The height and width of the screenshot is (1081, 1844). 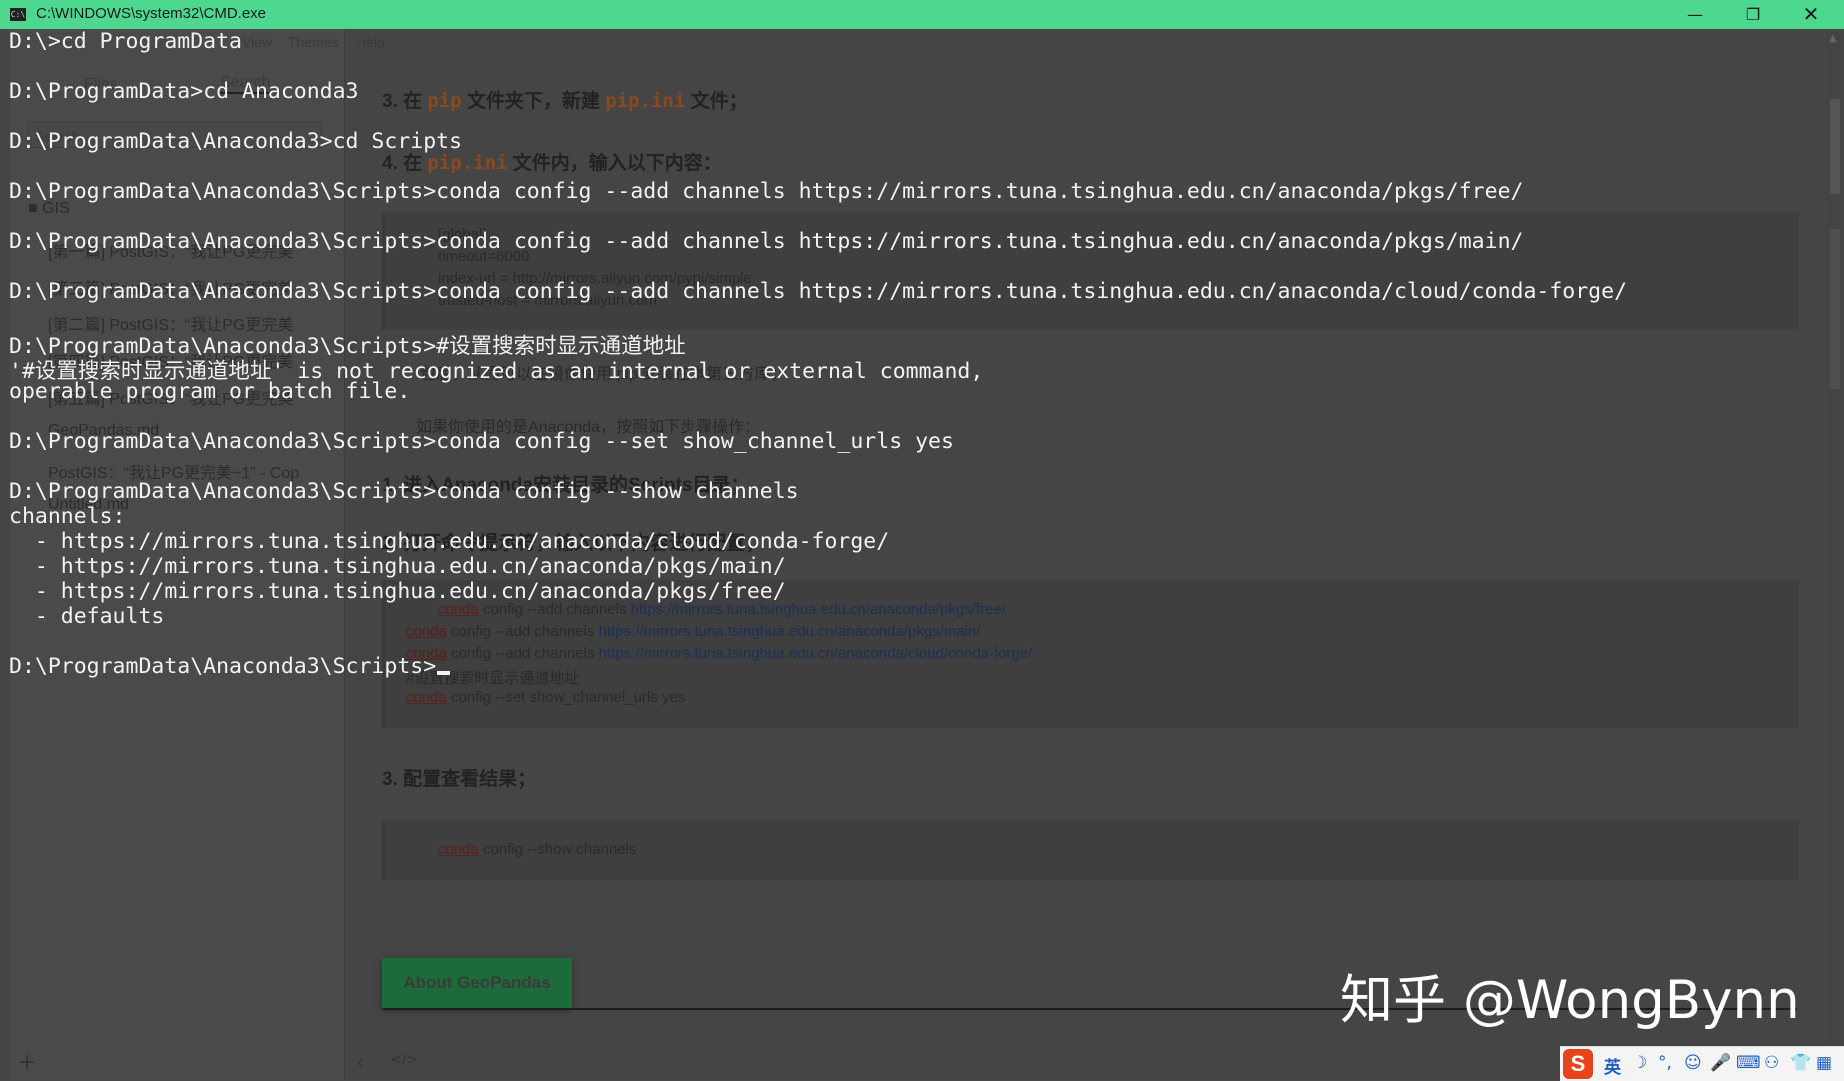 I want to click on minimize-button: —, so click(x=1695, y=14).